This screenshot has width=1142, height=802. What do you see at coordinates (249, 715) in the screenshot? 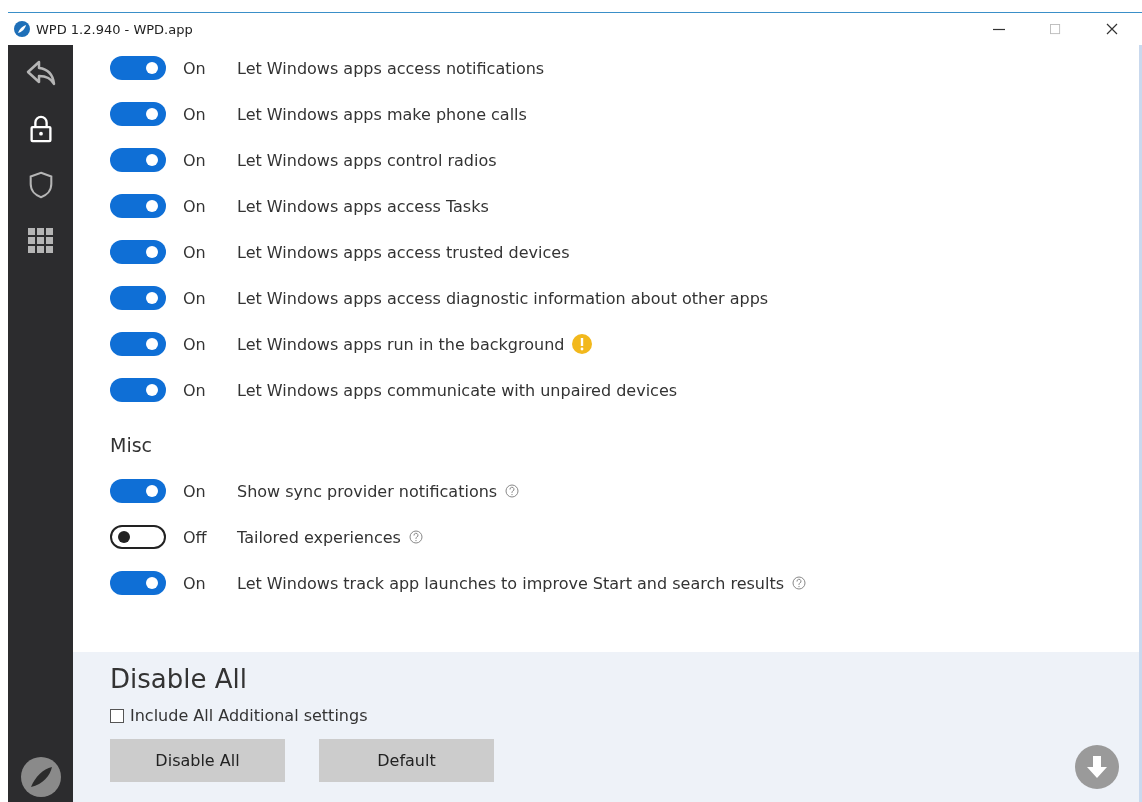
I see `checkbox-label: Include All Additional settings` at bounding box center [249, 715].